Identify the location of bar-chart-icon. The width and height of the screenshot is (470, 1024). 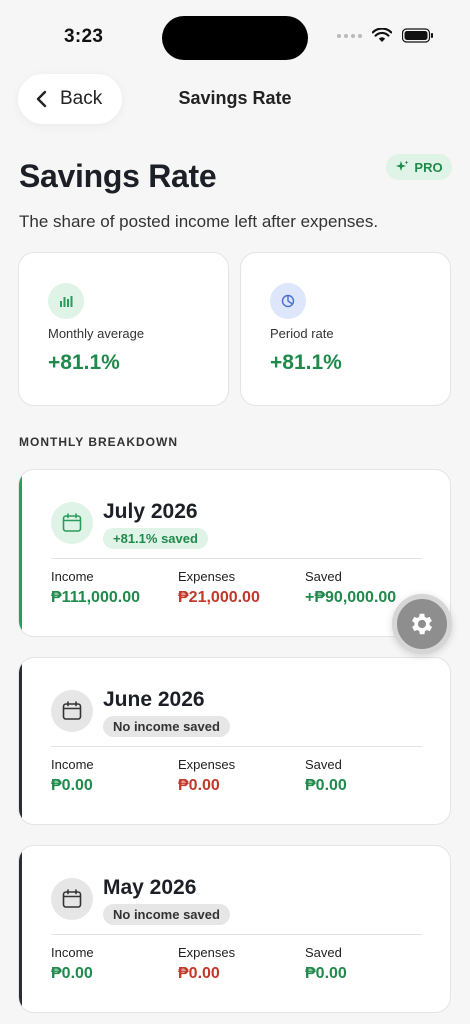
(66, 301).